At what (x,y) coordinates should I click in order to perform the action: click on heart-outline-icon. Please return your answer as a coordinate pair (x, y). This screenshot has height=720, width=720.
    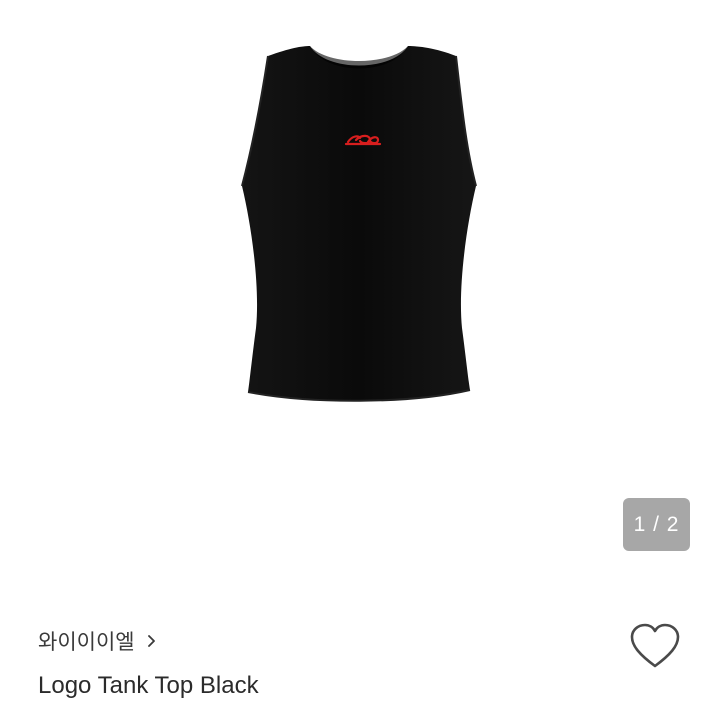
    Looking at the image, I should click on (655, 647).